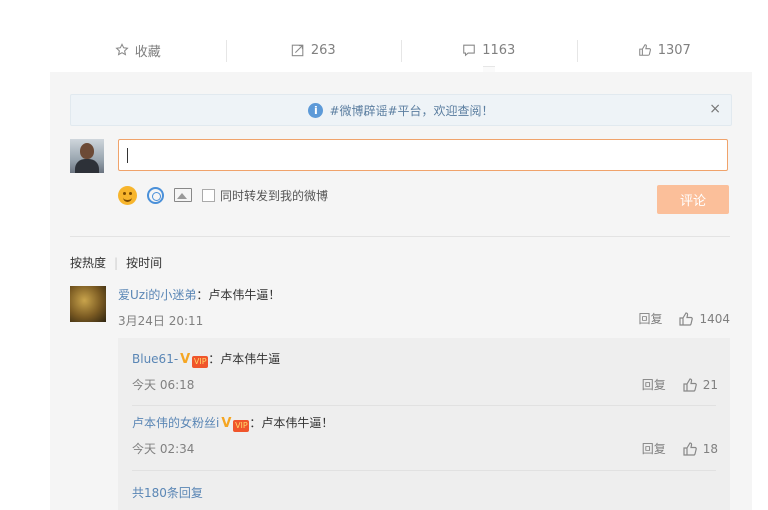  I want to click on info-icon: i, so click(316, 110).